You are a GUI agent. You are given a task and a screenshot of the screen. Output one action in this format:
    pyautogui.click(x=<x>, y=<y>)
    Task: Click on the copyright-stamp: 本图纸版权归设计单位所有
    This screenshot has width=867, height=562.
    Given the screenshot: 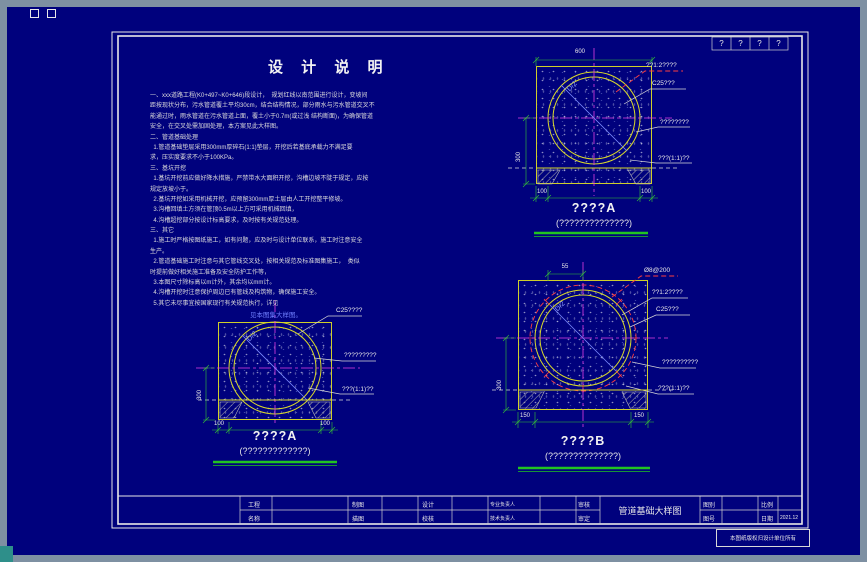 What is the action you would take?
    pyautogui.click(x=763, y=538)
    